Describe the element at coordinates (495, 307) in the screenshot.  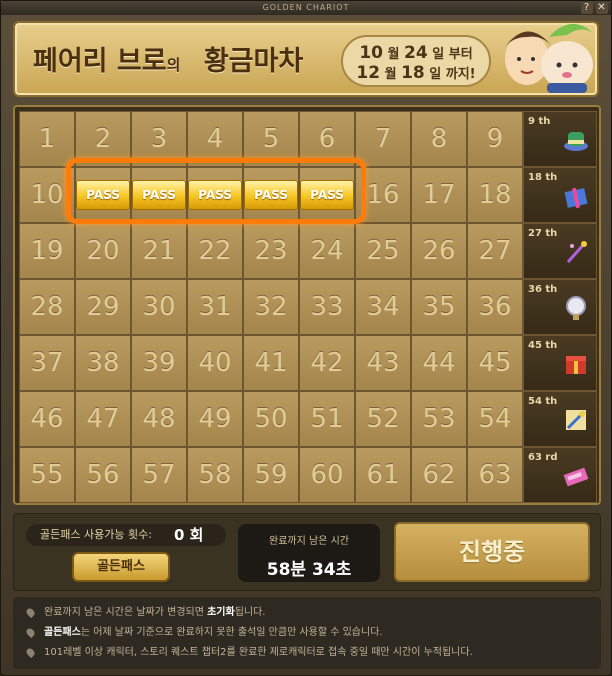
I see `day-cell: 36` at that location.